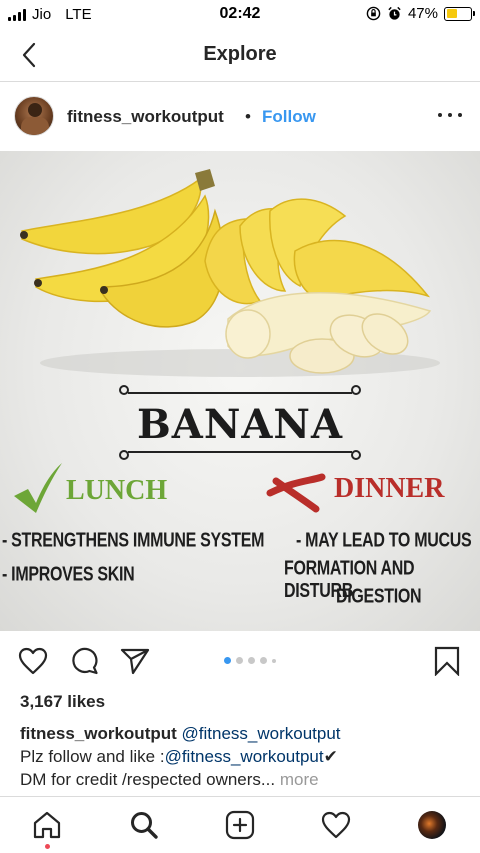 The height and width of the screenshot is (853, 480). What do you see at coordinates (98, 733) in the screenshot?
I see `caption-username: fitness_workoutput` at bounding box center [98, 733].